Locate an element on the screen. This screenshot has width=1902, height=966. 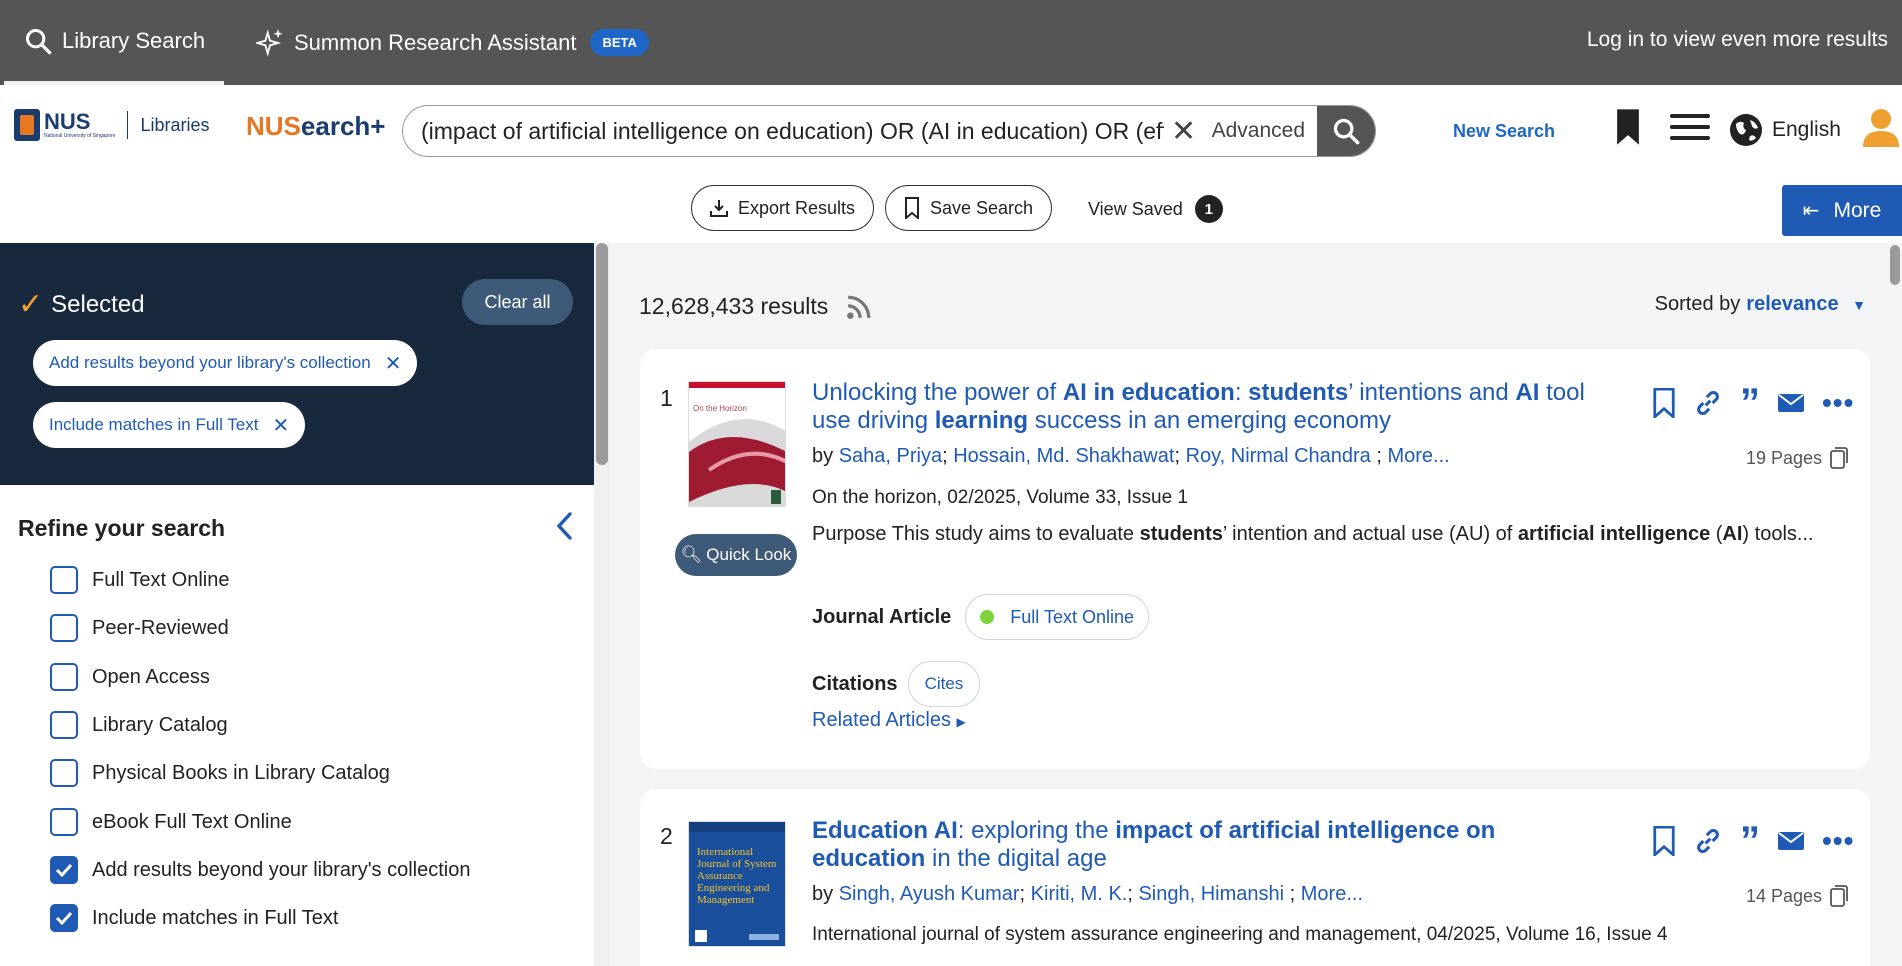
collapse-sidebar-icon is located at coordinates (564, 528).